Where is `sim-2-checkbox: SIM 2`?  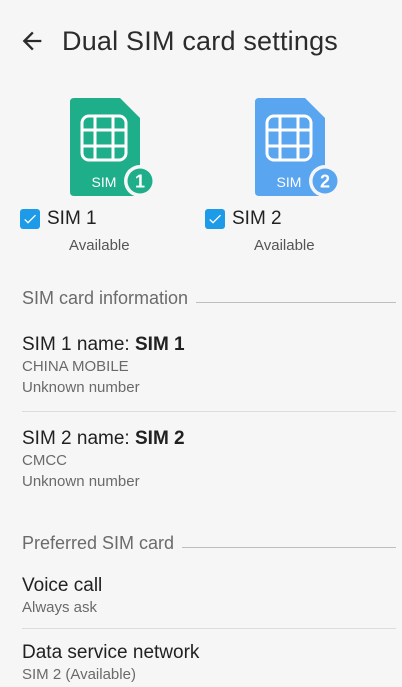 sim-2-checkbox: SIM 2 is located at coordinates (243, 219).